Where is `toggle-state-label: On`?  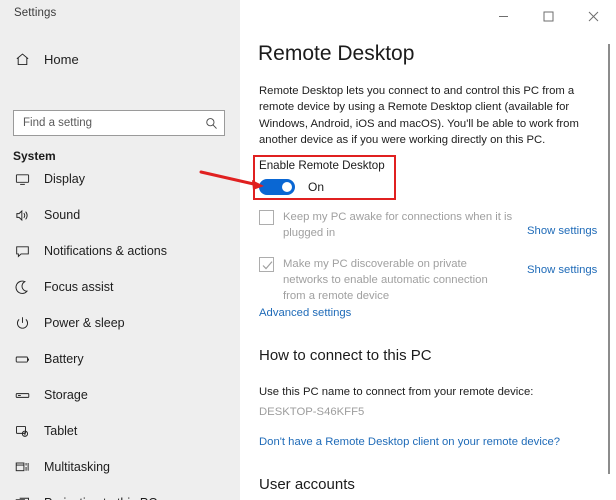 toggle-state-label: On is located at coordinates (316, 187).